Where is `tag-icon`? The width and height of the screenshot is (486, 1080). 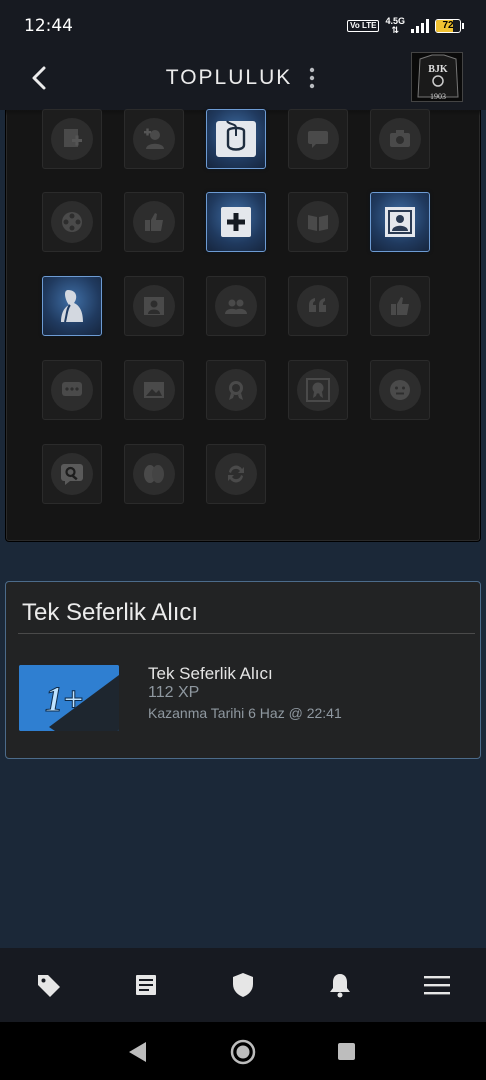 tag-icon is located at coordinates (48, 986).